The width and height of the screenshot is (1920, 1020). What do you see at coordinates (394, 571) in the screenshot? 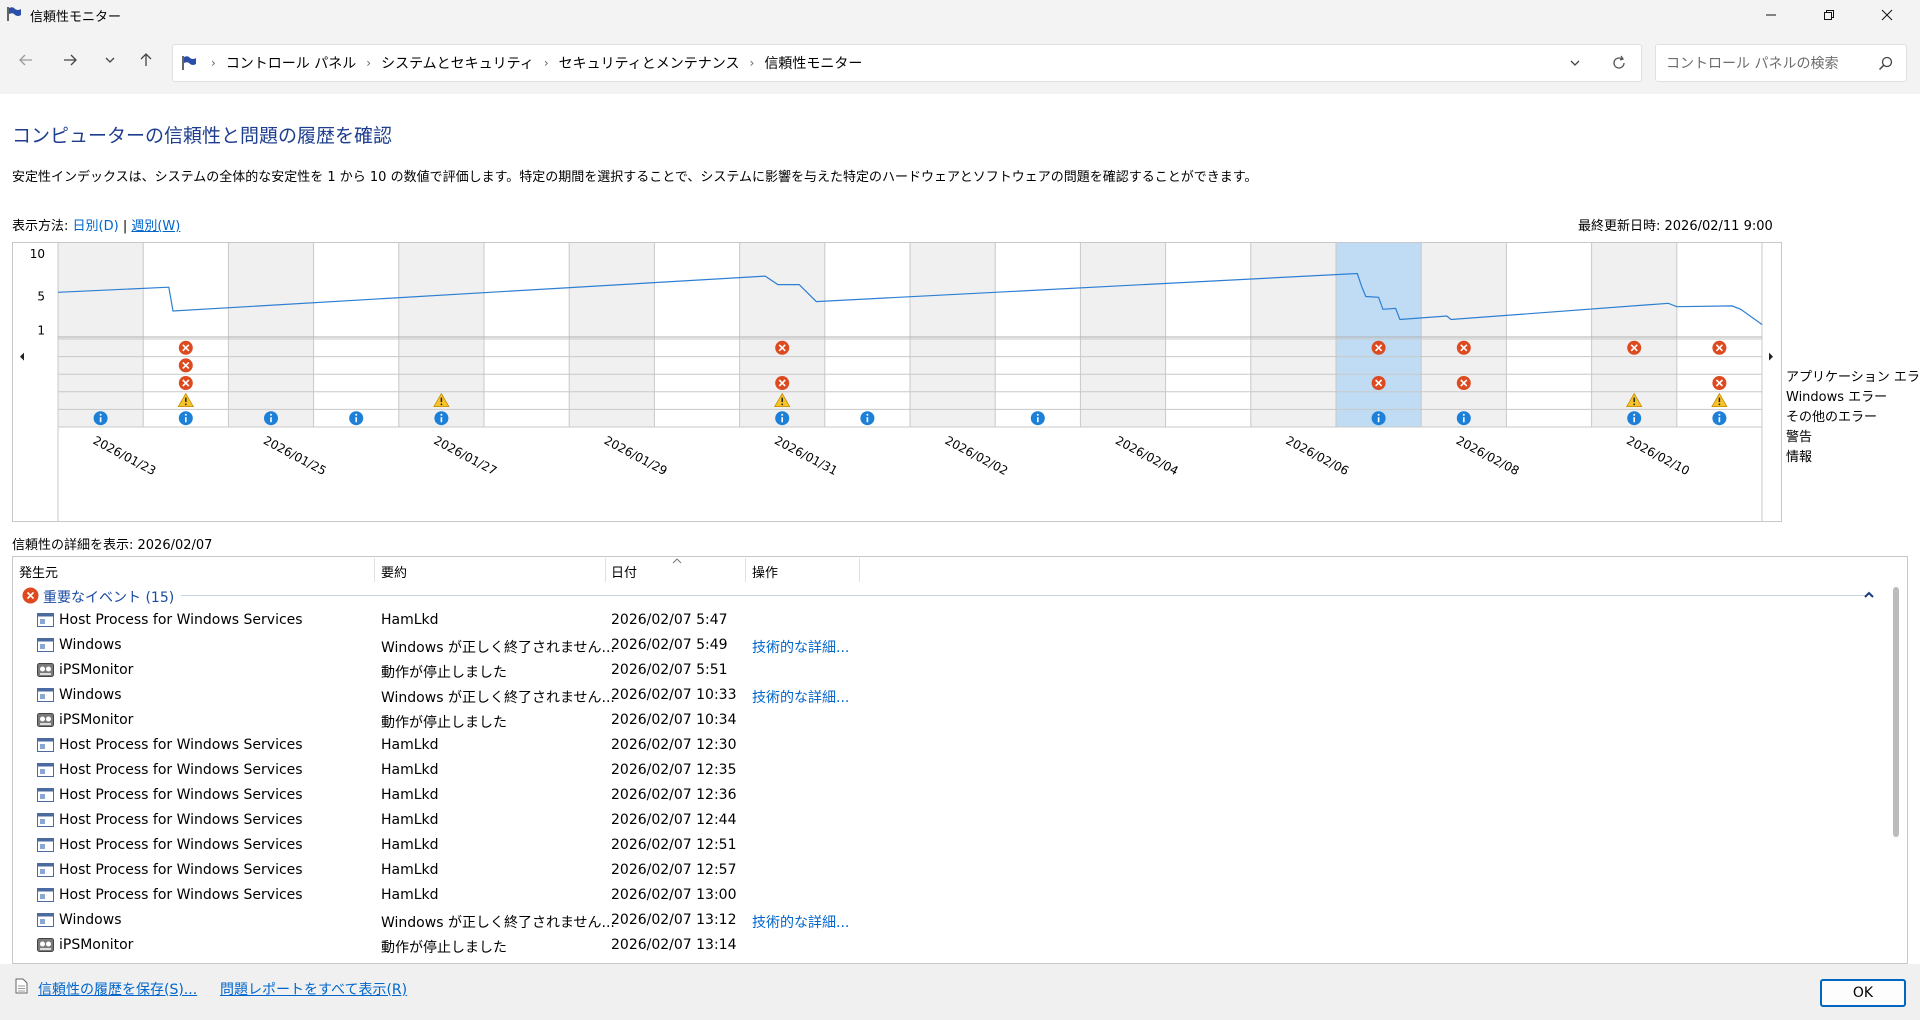
I see `column-header-summary: 要約` at bounding box center [394, 571].